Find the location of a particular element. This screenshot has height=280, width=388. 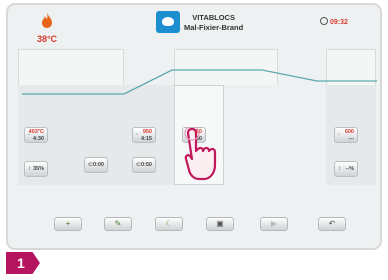

stage-4-panel is located at coordinates (251, 135).